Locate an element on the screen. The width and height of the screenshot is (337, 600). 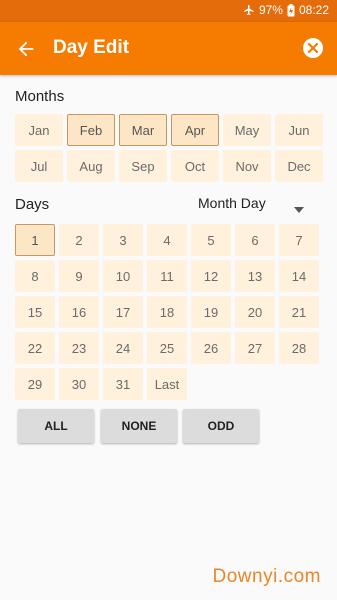
days-label: Days is located at coordinates (32, 204).